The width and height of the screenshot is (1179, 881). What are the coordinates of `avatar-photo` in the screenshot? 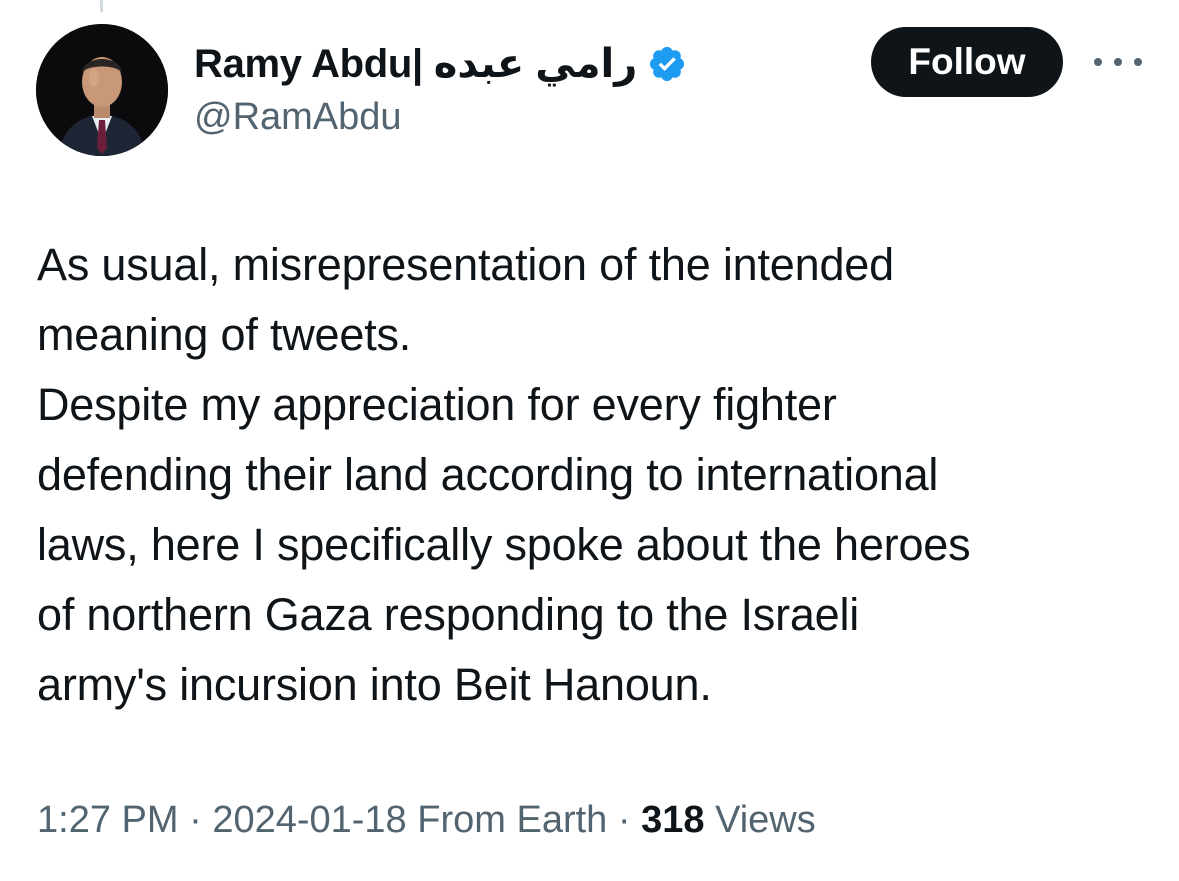 It's located at (102, 90).